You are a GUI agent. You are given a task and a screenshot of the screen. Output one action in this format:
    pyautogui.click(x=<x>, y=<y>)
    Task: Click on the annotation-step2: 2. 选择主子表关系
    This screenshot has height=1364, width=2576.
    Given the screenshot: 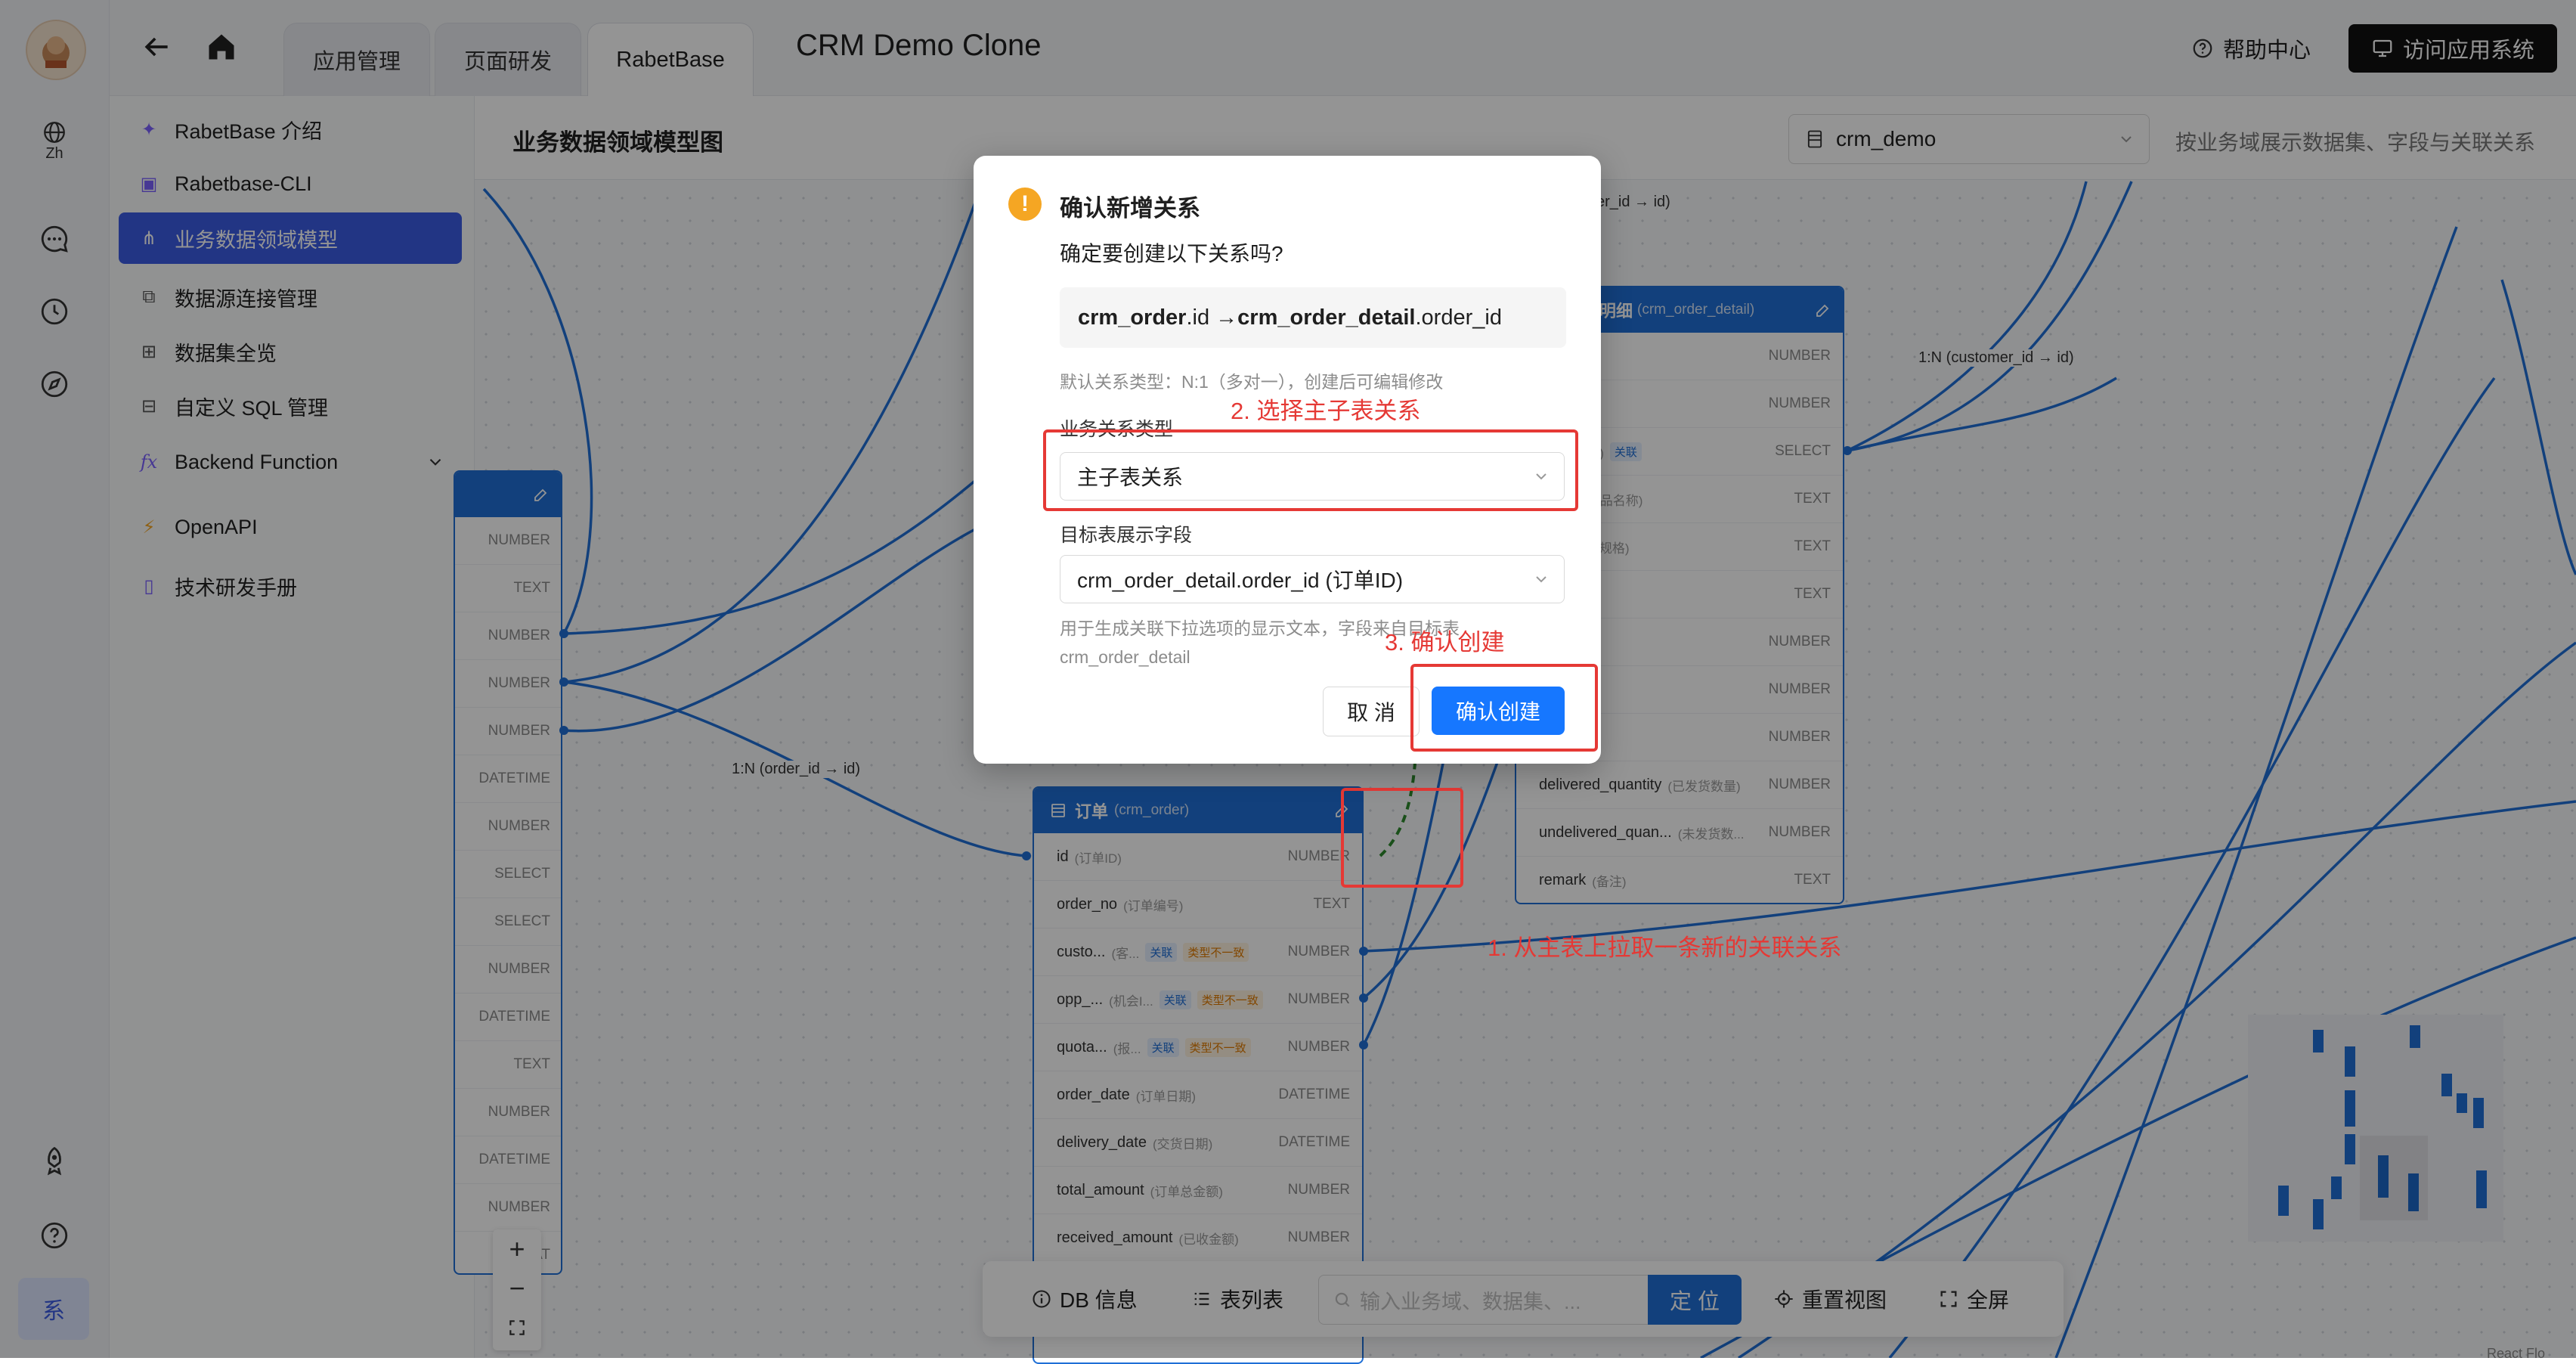 What is the action you would take?
    pyautogui.click(x=1326, y=411)
    